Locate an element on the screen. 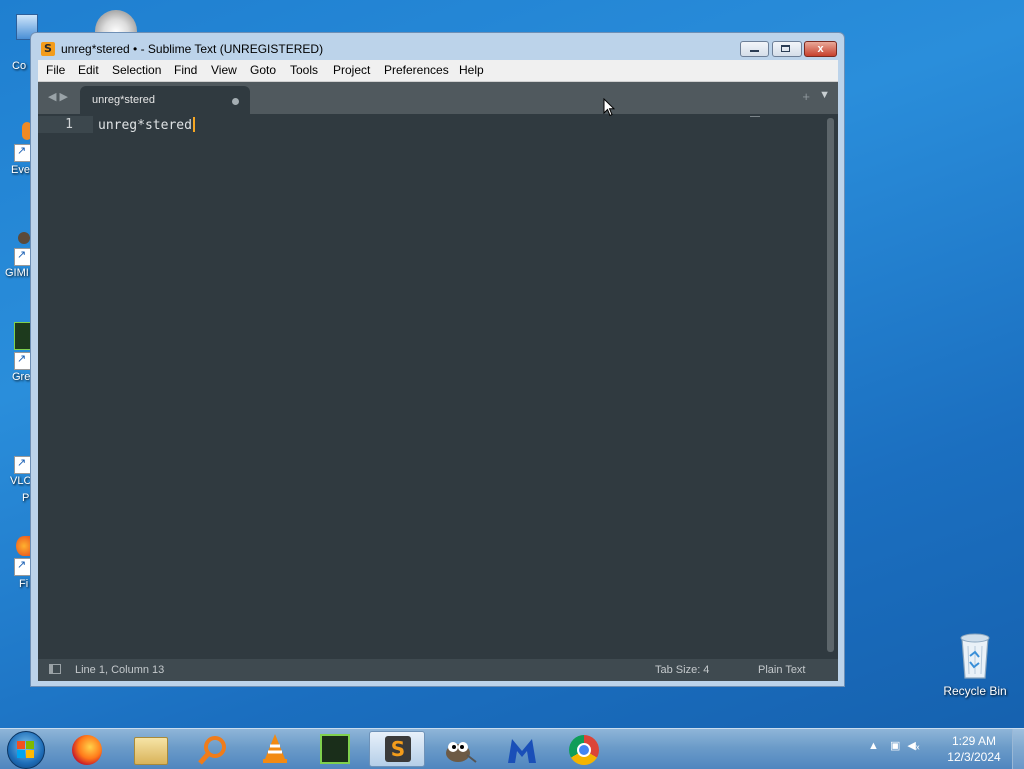 The image size is (1024, 769). windows-logo-icon is located at coordinates (26, 750).